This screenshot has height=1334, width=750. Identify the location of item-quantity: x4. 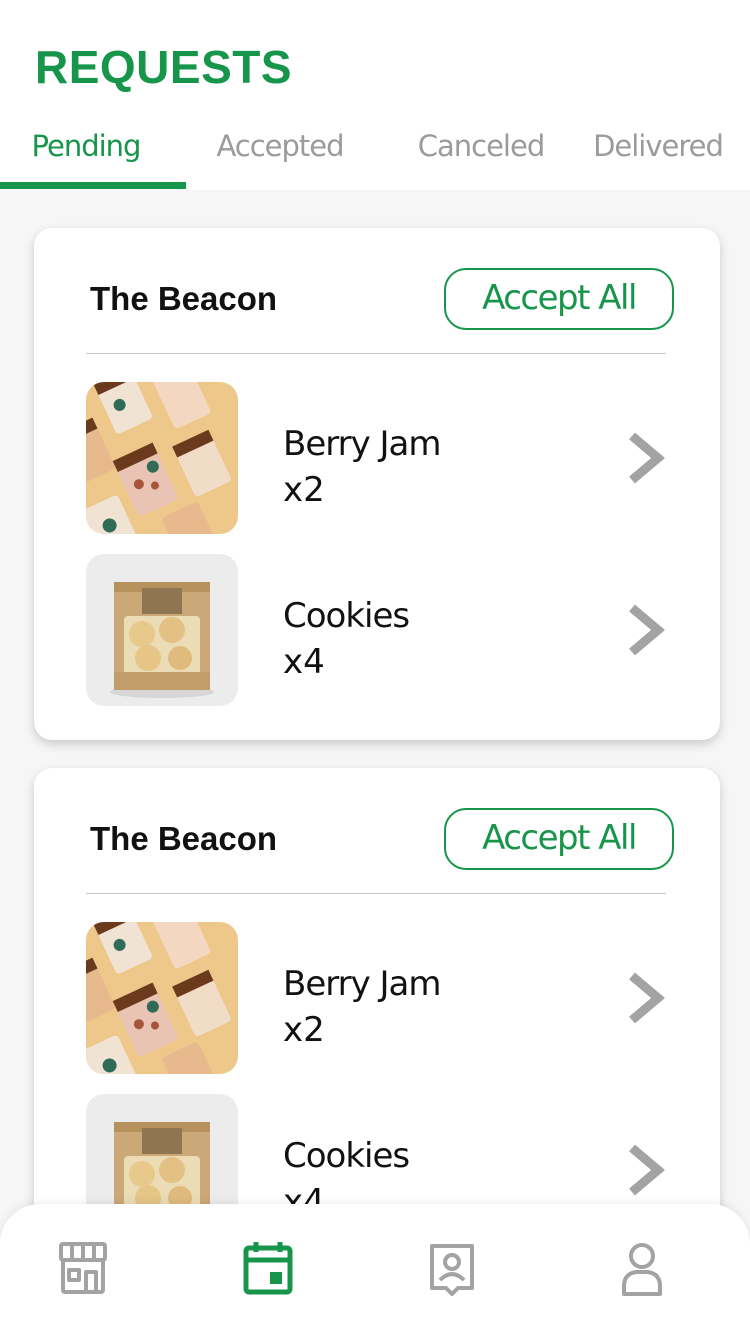
(304, 662).